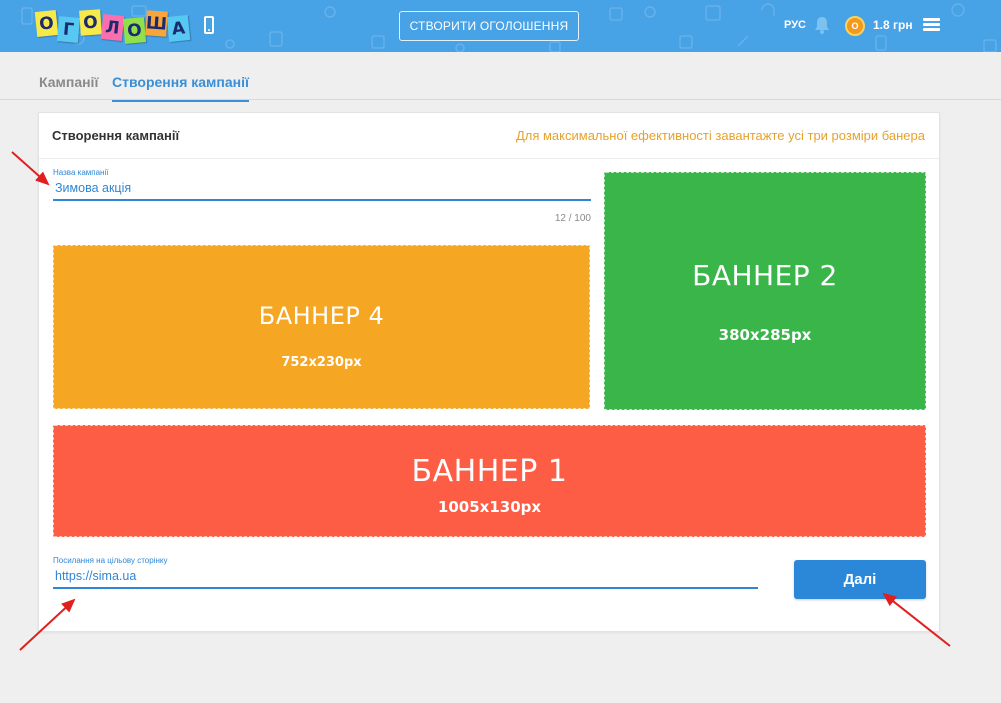 The image size is (1001, 703). What do you see at coordinates (855, 26) in the screenshot?
I see `coin-icon: О` at bounding box center [855, 26].